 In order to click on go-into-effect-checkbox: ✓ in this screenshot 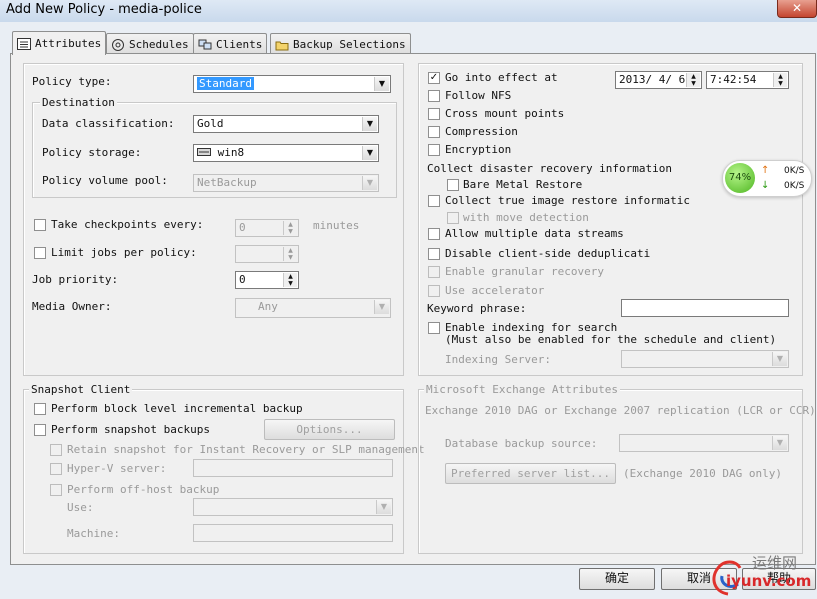, I will do `click(434, 78)`.